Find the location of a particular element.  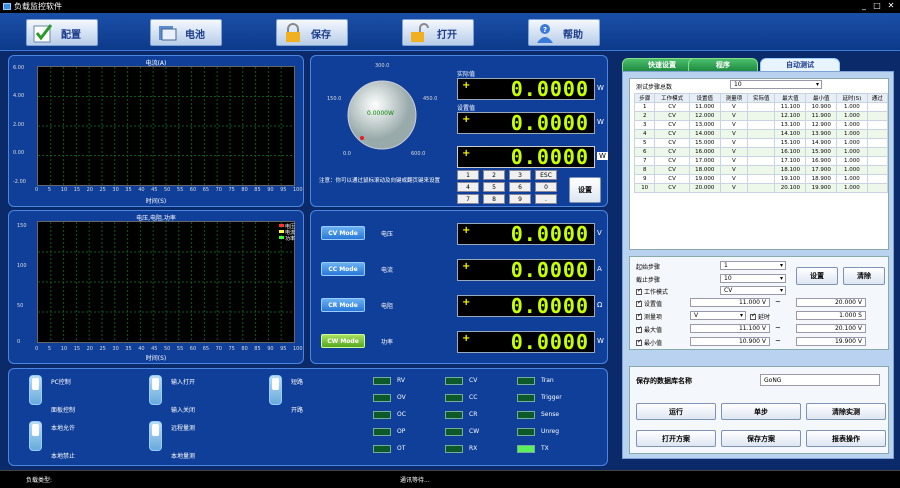

table-cell: 19.000 is located at coordinates (704, 179).